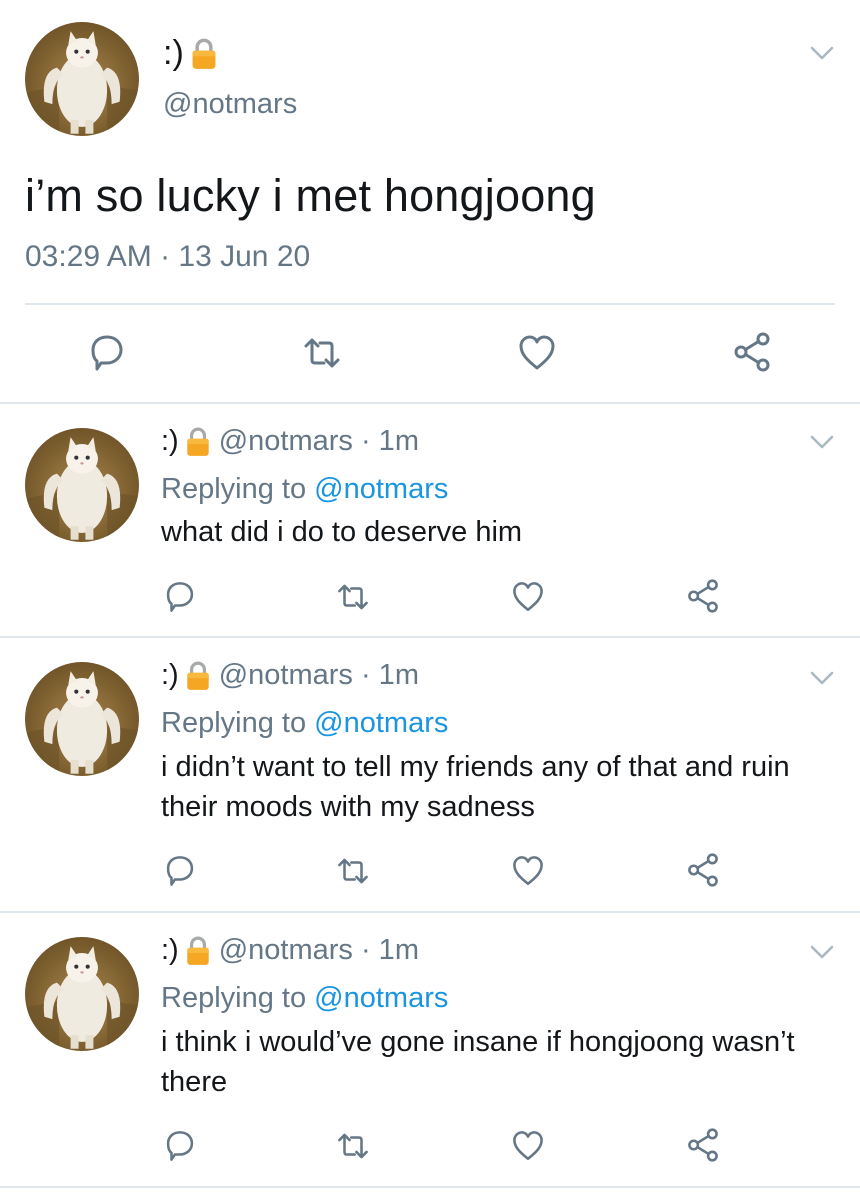 The height and width of the screenshot is (1200, 860). Describe the element at coordinates (342, 532) in the screenshot. I see `tweet-text: what did i do to deserve him` at that location.